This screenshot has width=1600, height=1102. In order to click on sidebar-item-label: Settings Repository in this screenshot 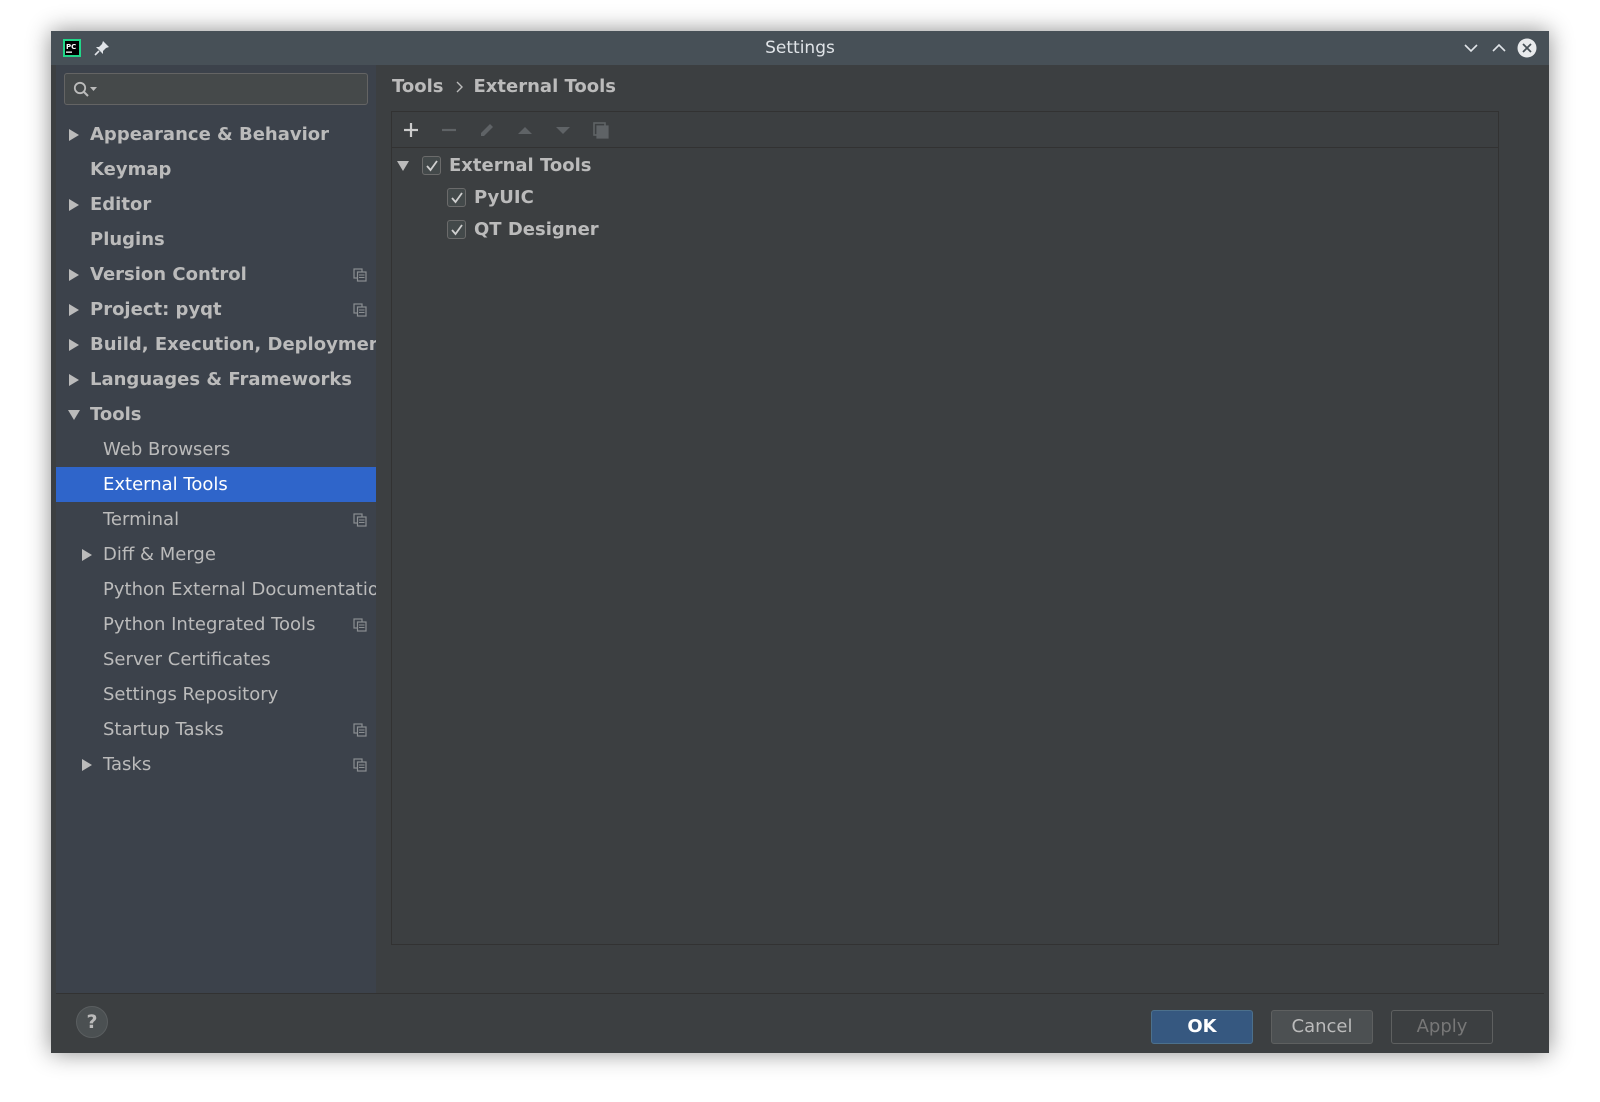, I will do `click(191, 694)`.